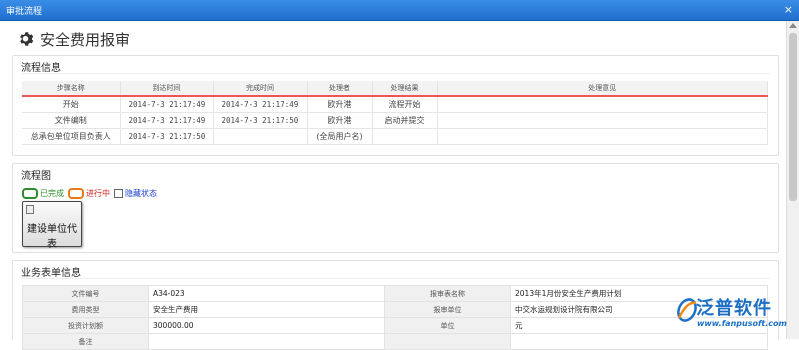 This screenshot has width=799, height=350. Describe the element at coordinates (167, 89) in the screenshot. I see `column-header: 到达时间` at that location.